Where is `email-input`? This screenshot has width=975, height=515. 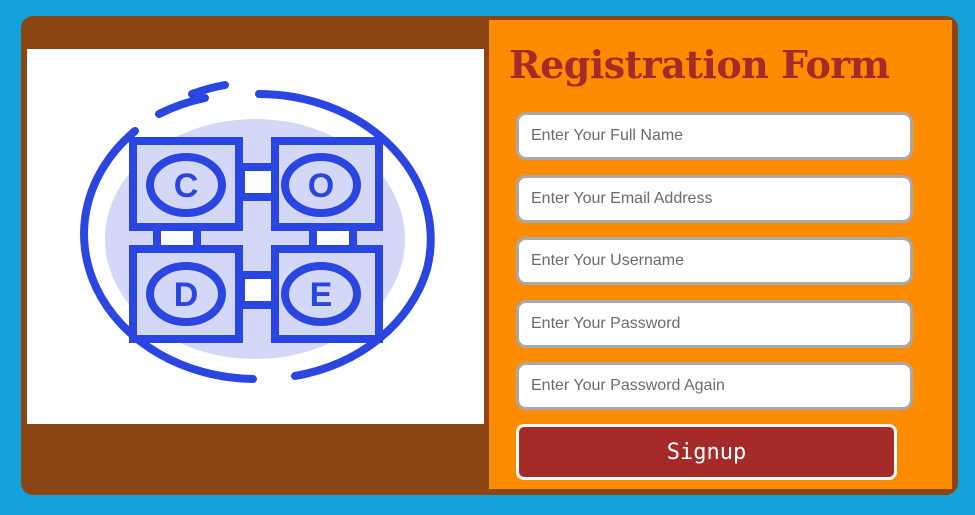
email-input is located at coordinates (714, 199).